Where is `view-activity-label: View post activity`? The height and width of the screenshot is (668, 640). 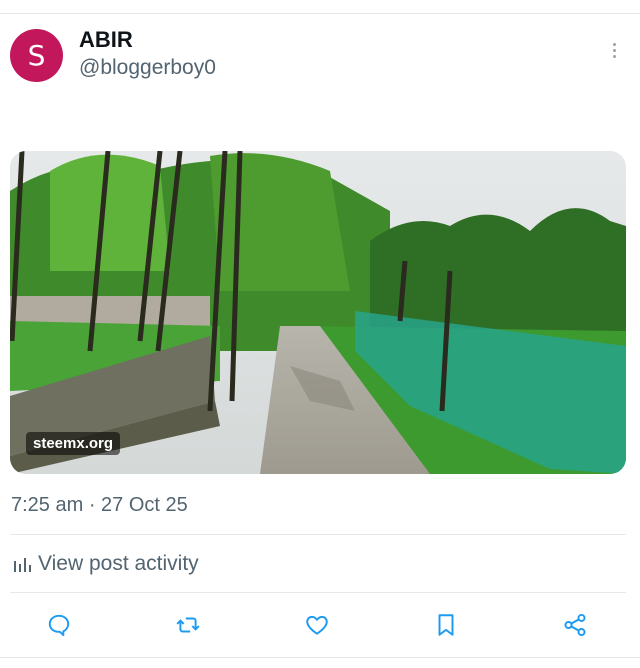 view-activity-label: View post activity is located at coordinates (118, 563).